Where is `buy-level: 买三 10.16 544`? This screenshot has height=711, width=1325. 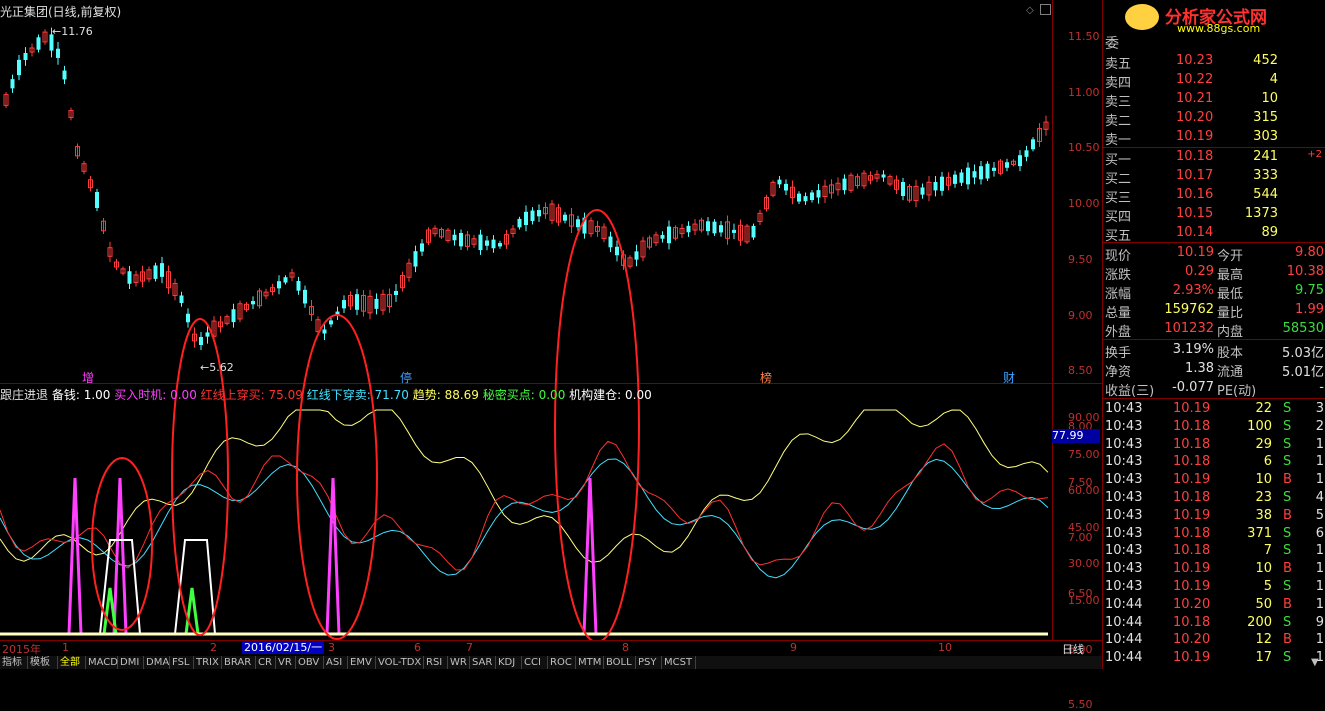
buy-level: 买三 10.16 544 is located at coordinates (1214, 196).